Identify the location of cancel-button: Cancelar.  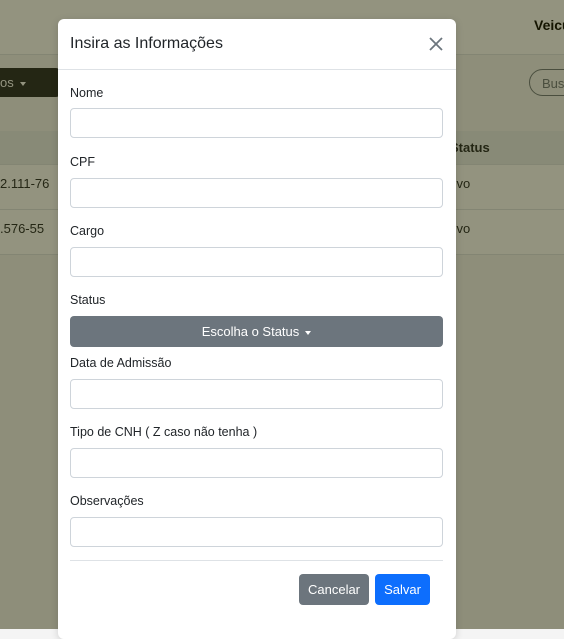
(334, 589).